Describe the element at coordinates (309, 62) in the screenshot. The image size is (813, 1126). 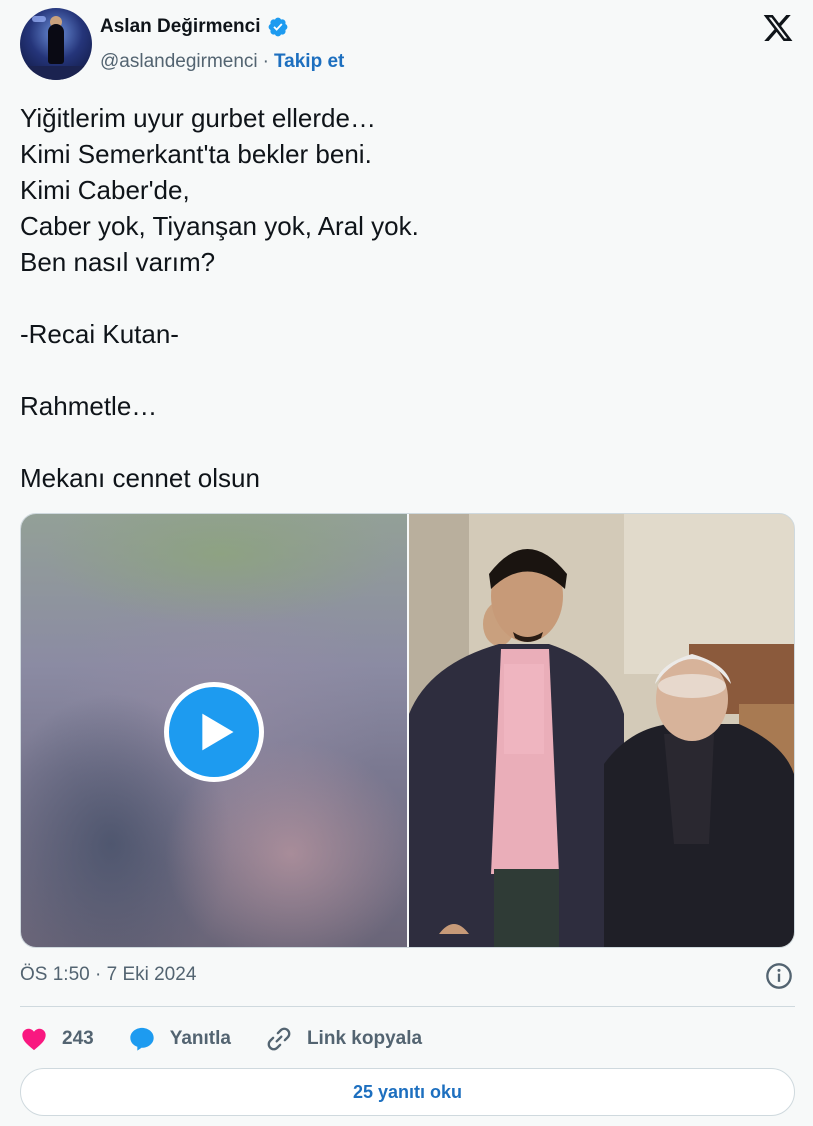
I see `follow-button: Takip et` at that location.